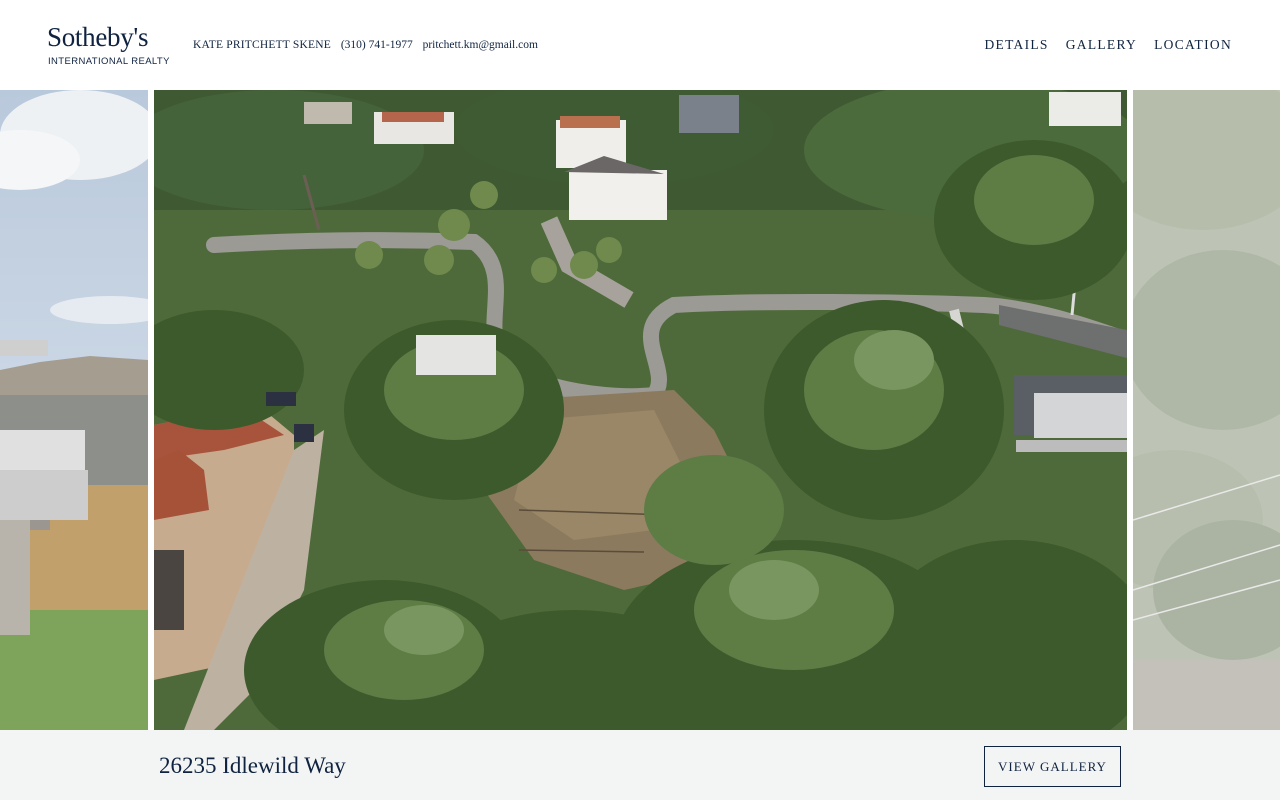 Image resolution: width=1280 pixels, height=800 pixels. I want to click on slide-fade-overlay, so click(1206, 410).